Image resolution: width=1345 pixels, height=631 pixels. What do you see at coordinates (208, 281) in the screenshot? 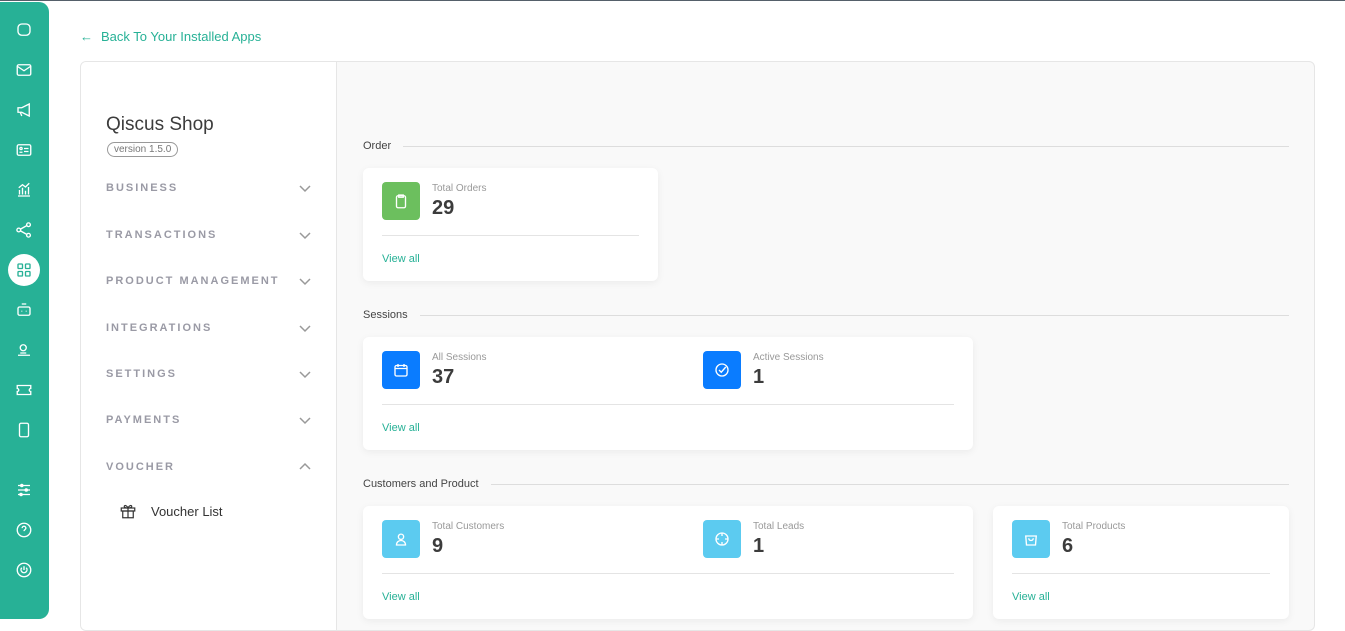
I see `menu-product-management: PRODUCT MANAGEMENT` at bounding box center [208, 281].